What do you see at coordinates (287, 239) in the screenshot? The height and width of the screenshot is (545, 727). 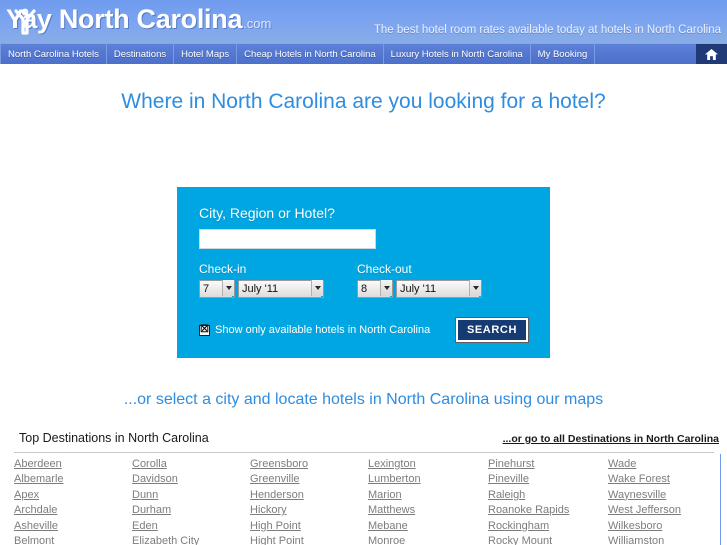 I see `city-region-hotel-input` at bounding box center [287, 239].